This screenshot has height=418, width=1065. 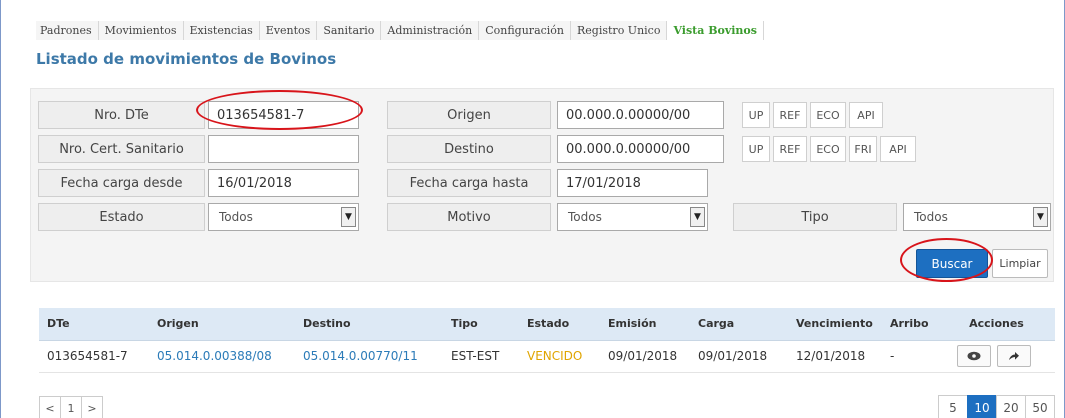 I want to click on motivo-label: Motivo, so click(x=469, y=217).